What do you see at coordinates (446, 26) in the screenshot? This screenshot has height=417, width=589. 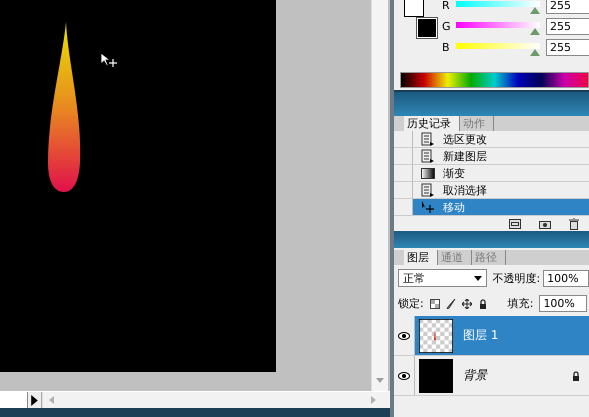 I see `channel-label: G` at bounding box center [446, 26].